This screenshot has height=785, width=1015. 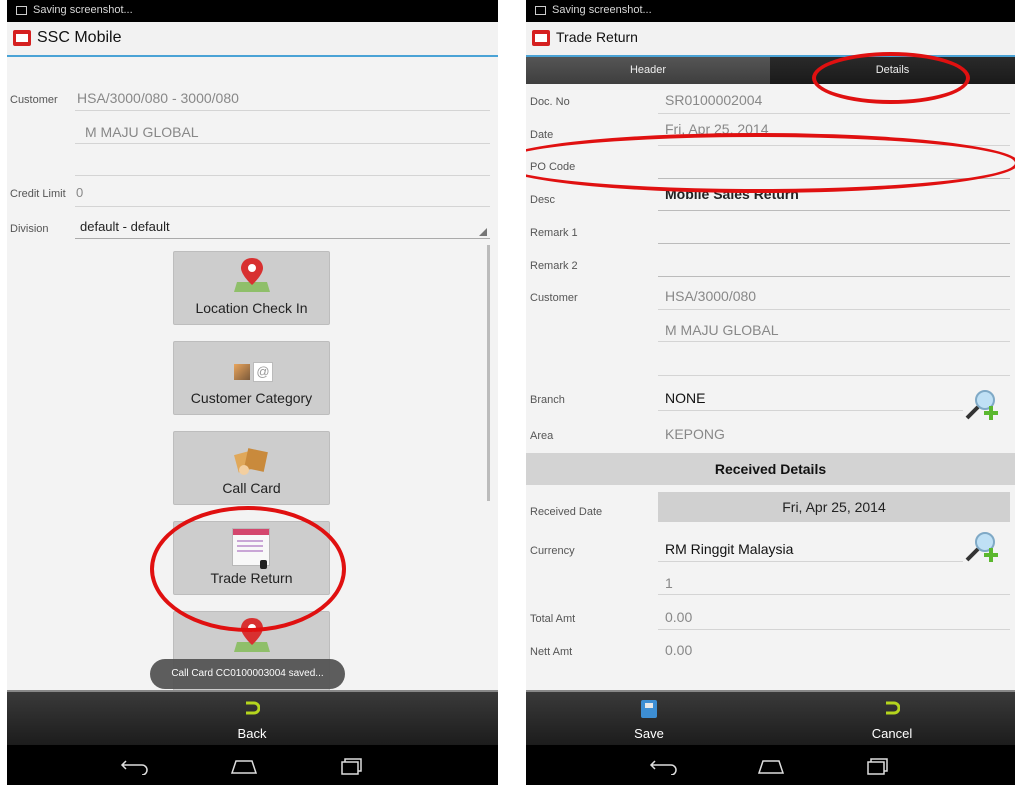 I want to click on division-label: Division, so click(x=29, y=229).